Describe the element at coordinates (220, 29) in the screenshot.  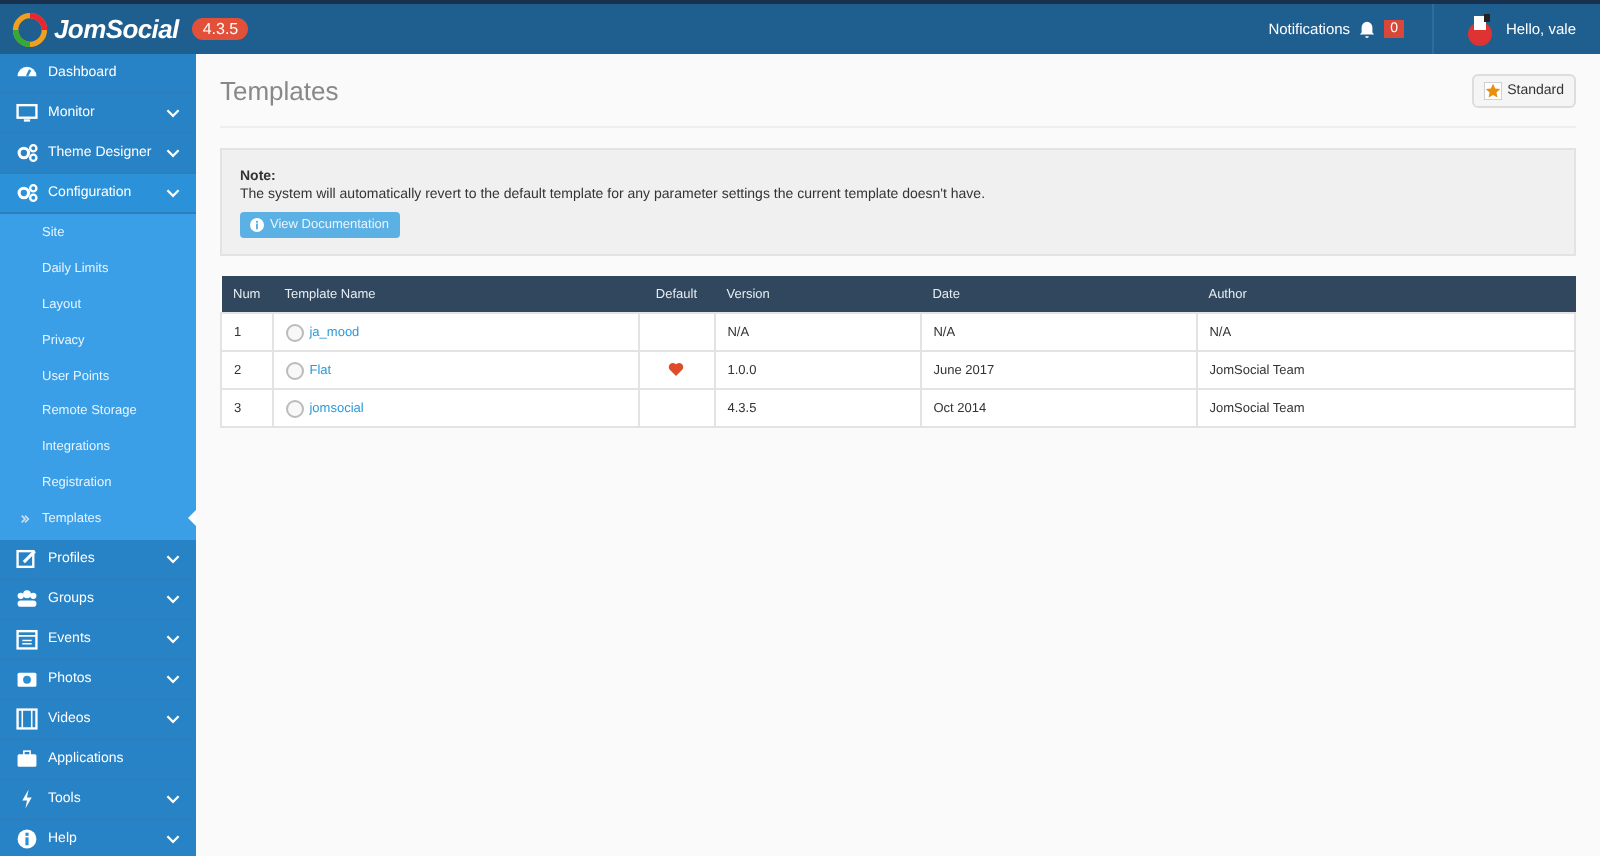
I see `version-badge: 4.3.5` at that location.